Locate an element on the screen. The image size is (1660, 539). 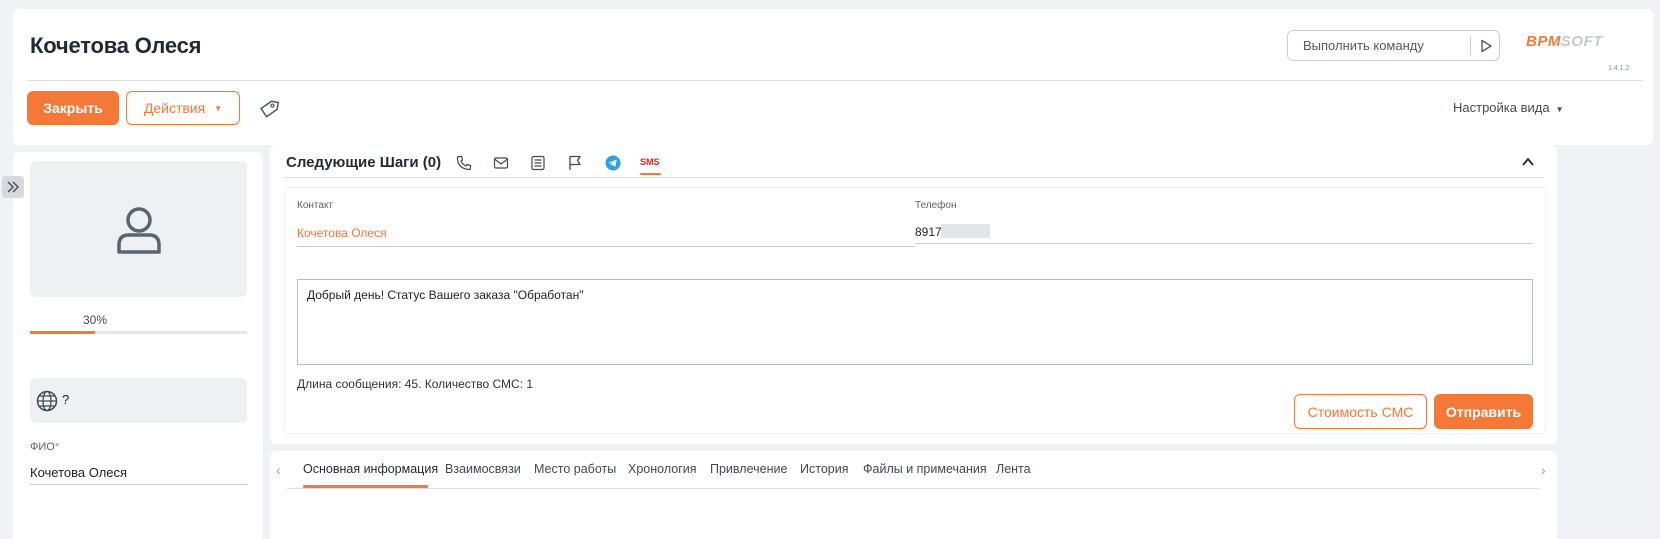
tag-button is located at coordinates (269, 109).